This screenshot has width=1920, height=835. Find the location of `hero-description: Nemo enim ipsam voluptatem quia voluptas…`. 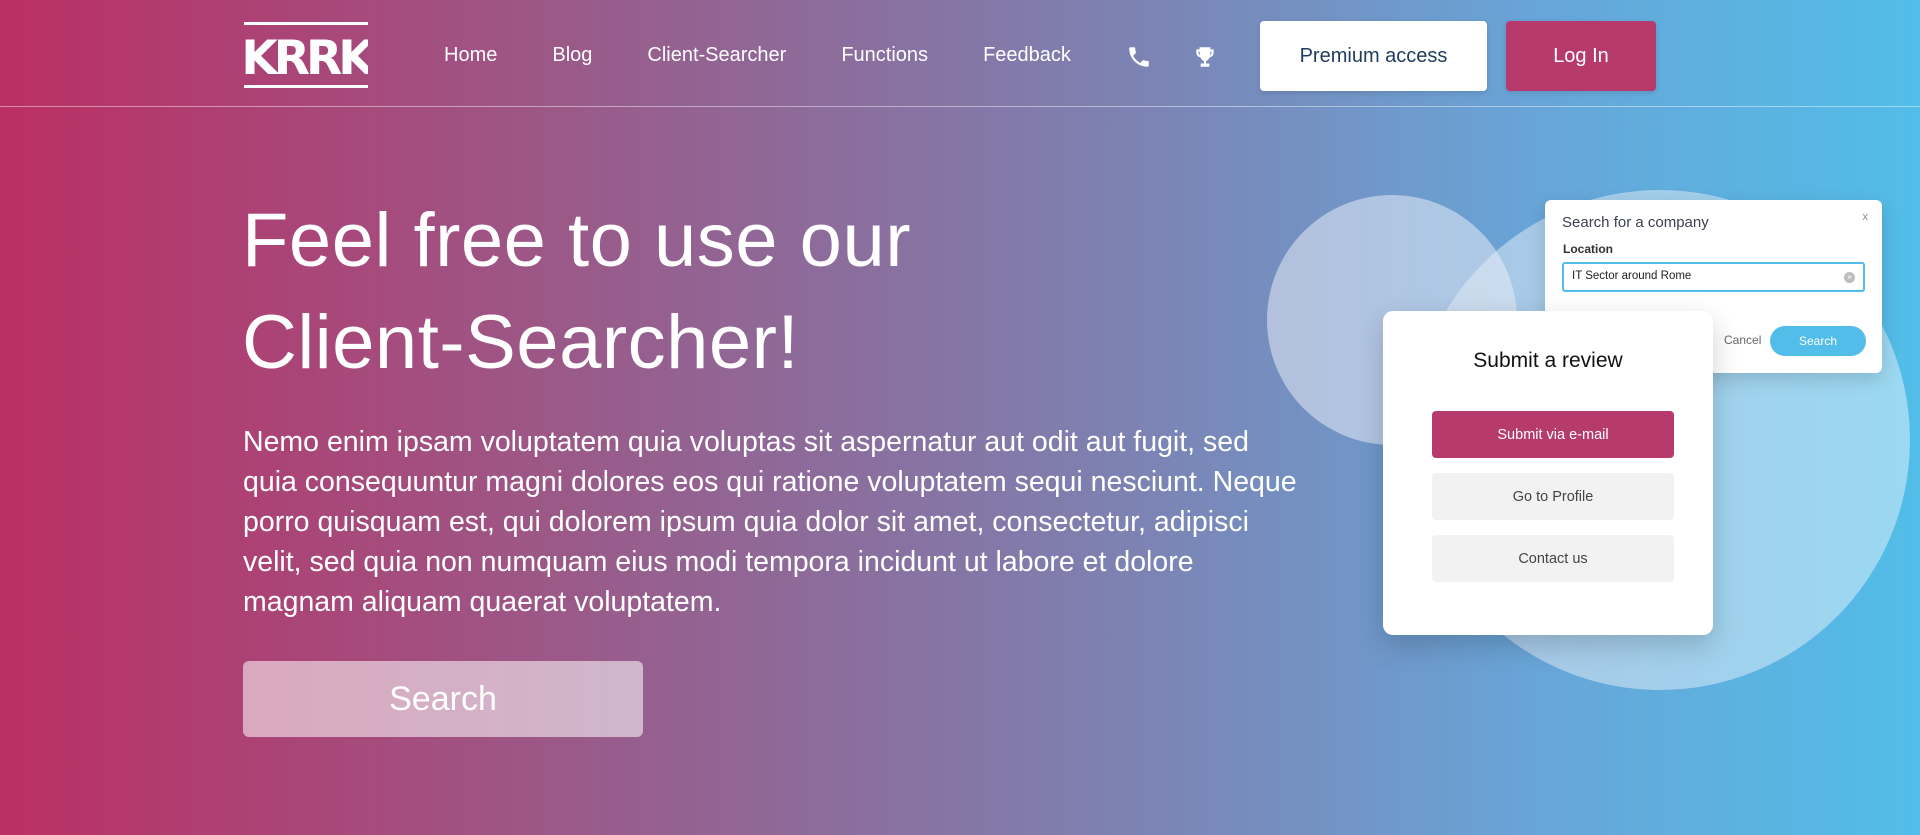

hero-description: Nemo enim ipsam voluptatem quia voluptas… is located at coordinates (770, 522).